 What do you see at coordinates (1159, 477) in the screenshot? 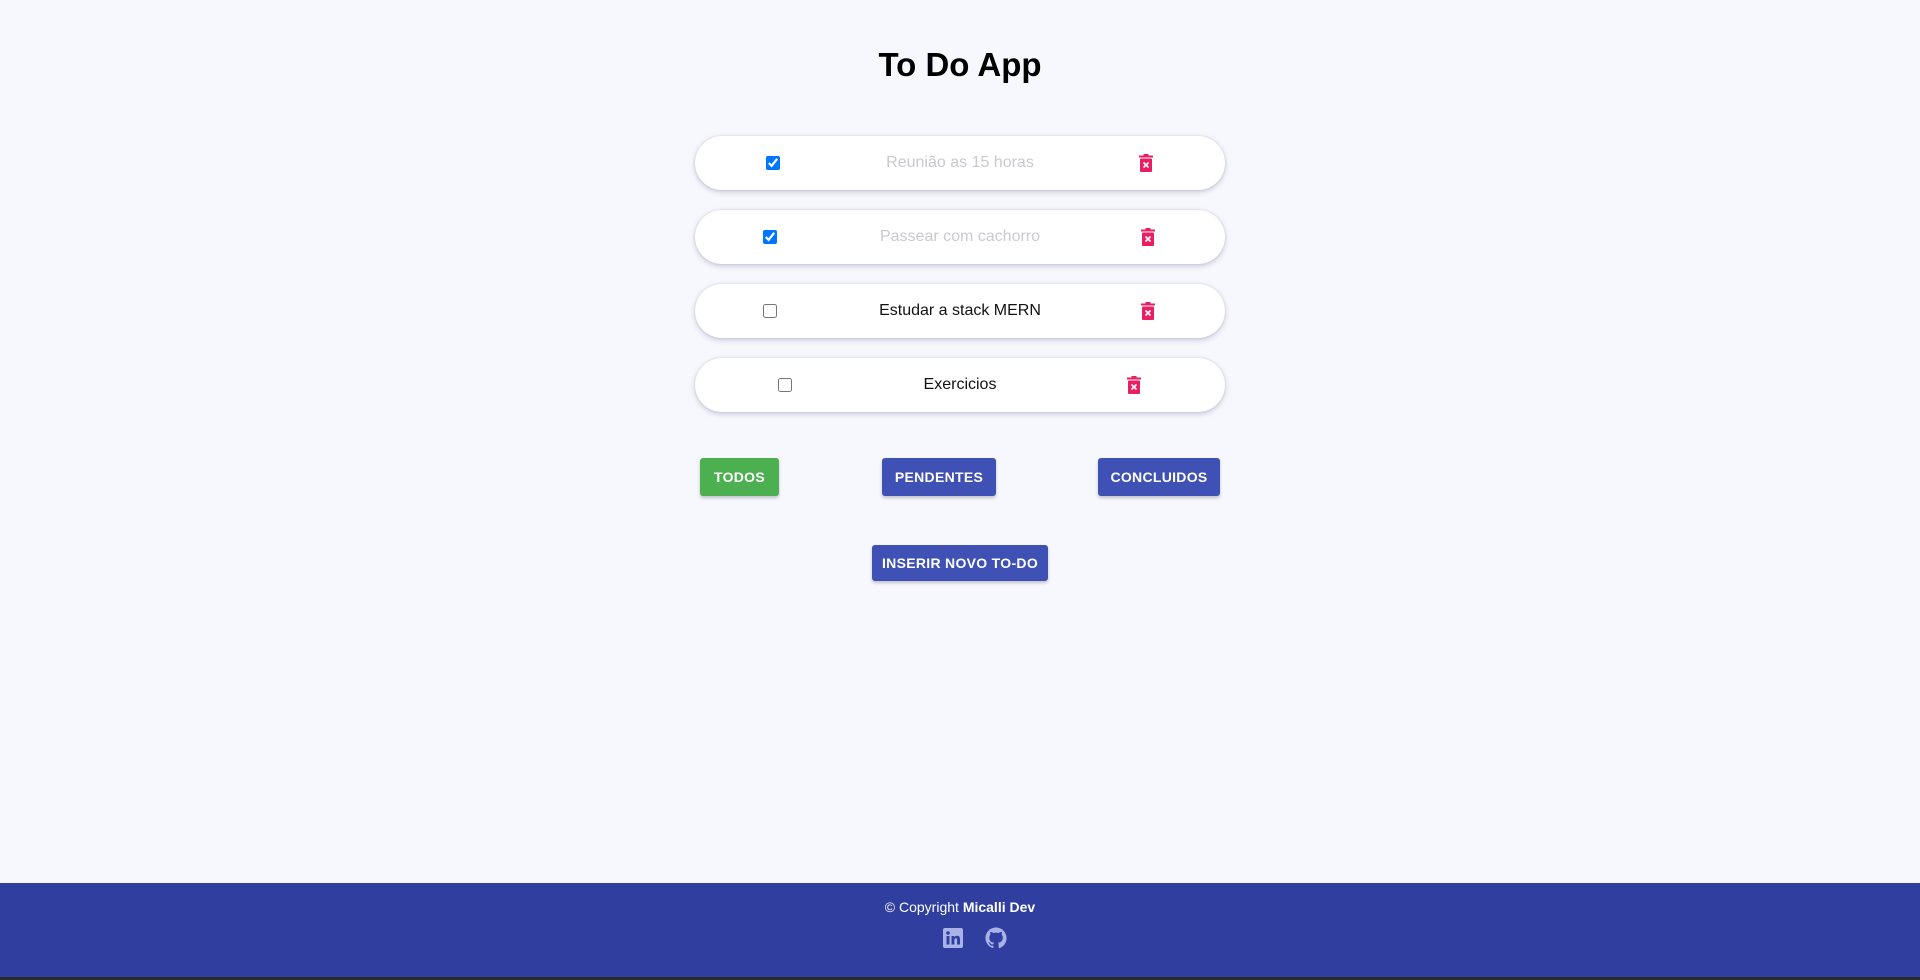
I see `filter-completed-button: CONCLUIDOS` at bounding box center [1159, 477].